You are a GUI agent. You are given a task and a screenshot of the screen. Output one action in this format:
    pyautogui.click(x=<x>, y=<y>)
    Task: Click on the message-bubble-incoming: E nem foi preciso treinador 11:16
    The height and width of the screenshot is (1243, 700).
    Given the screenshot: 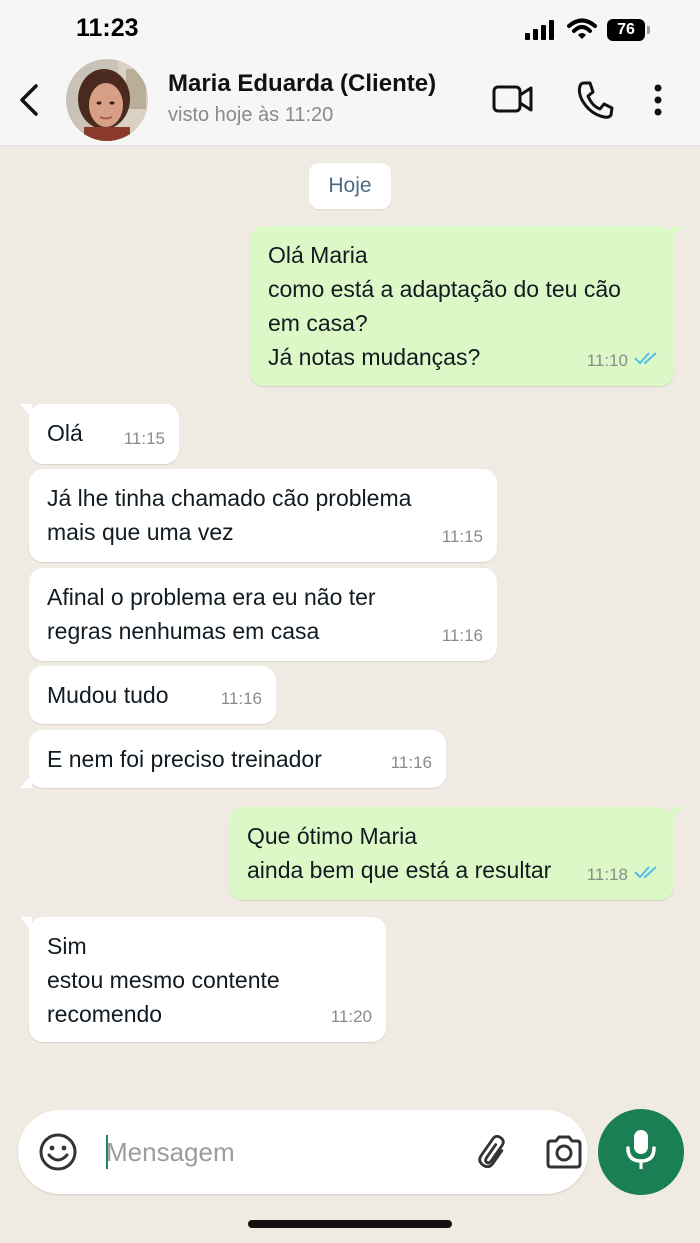 What is the action you would take?
    pyautogui.click(x=233, y=759)
    